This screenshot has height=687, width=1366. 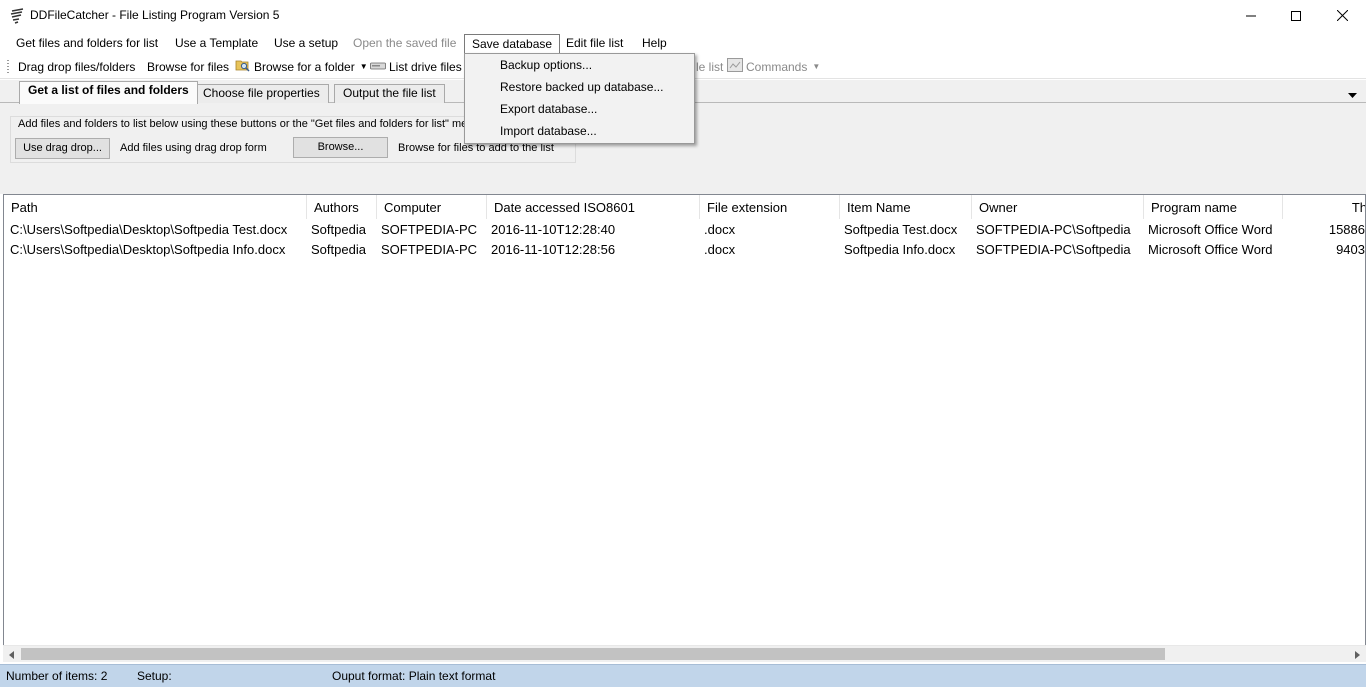 I want to click on file-list-label: le list, so click(x=710, y=67).